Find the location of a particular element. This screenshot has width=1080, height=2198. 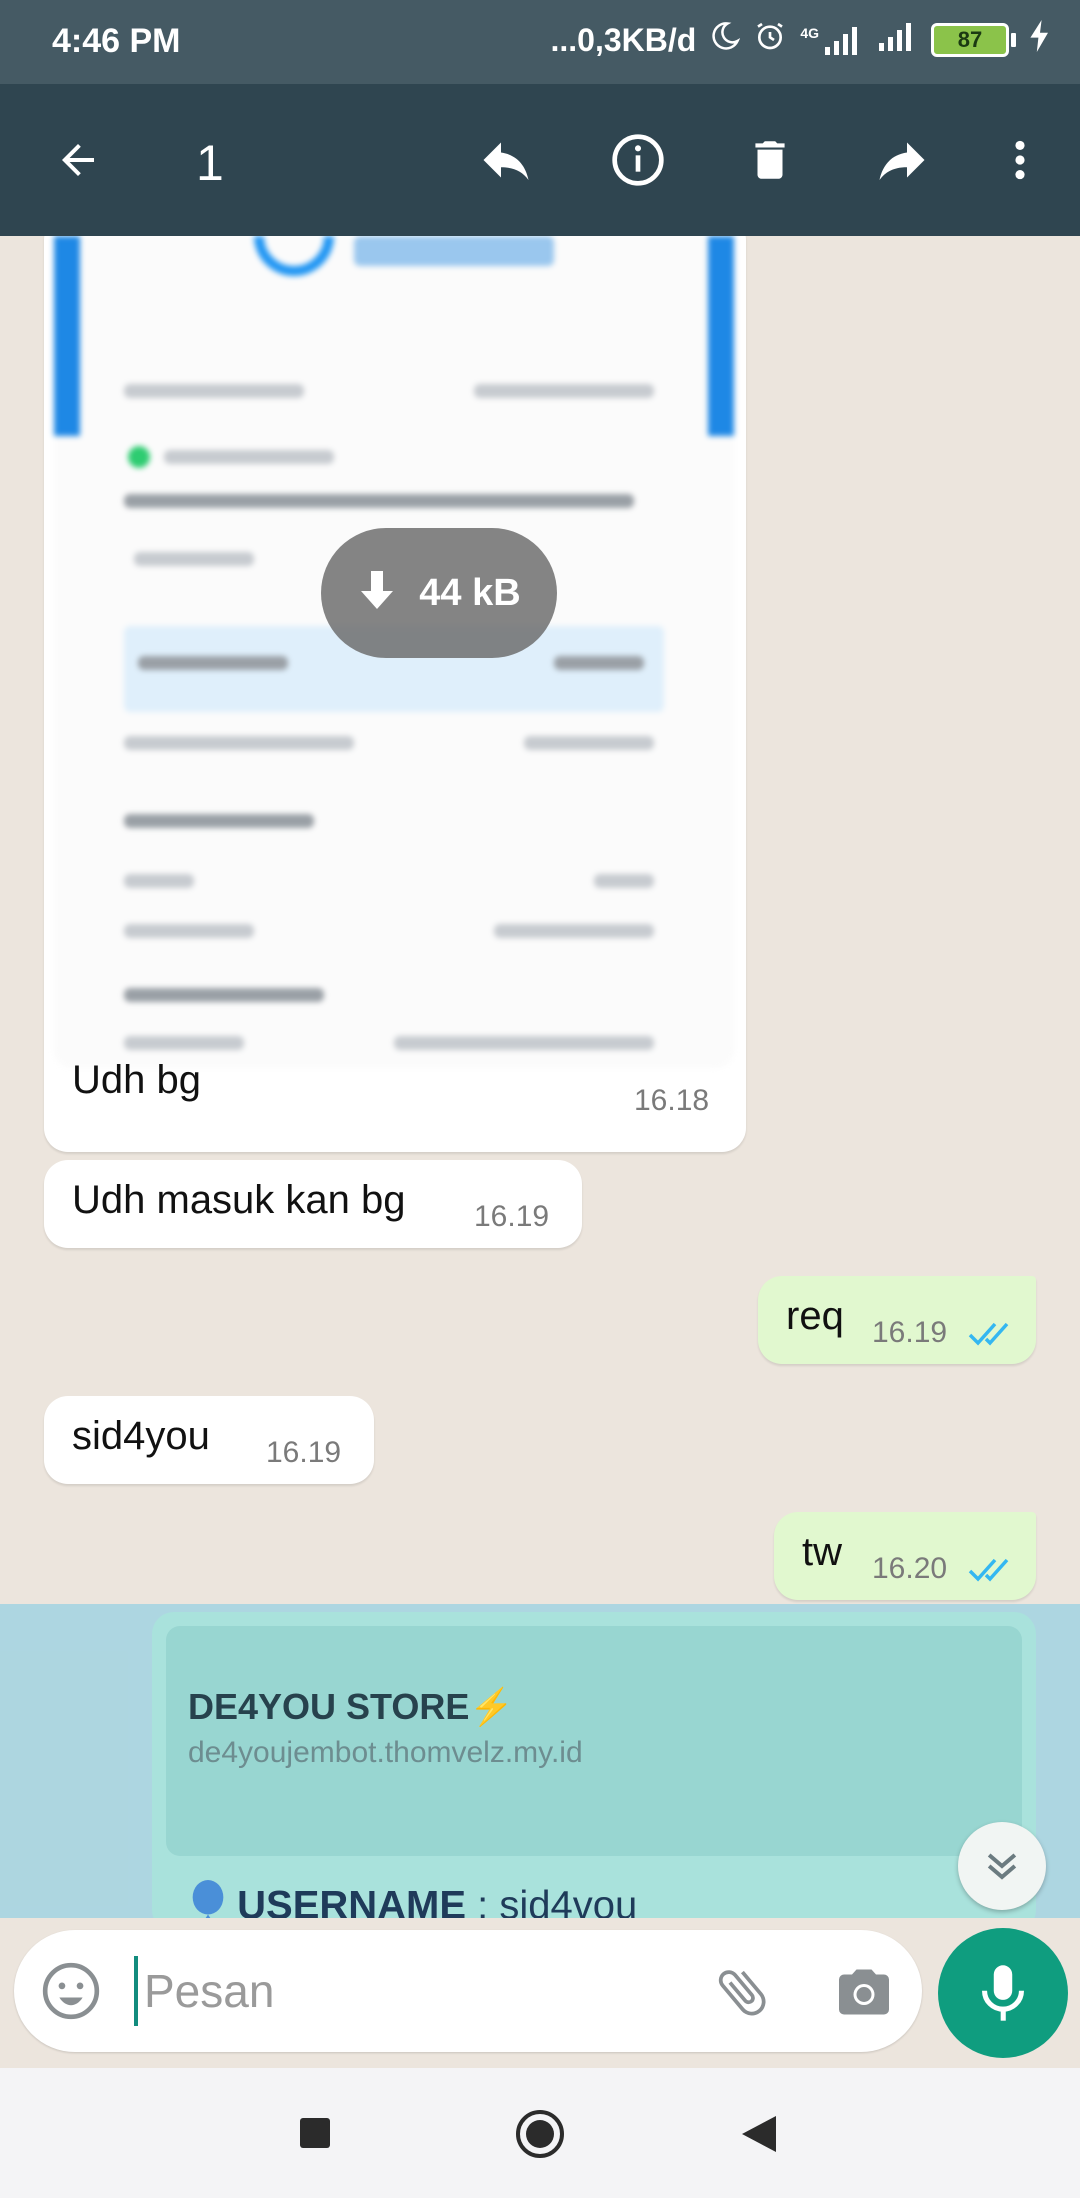

message-text: req is located at coordinates (815, 1316).